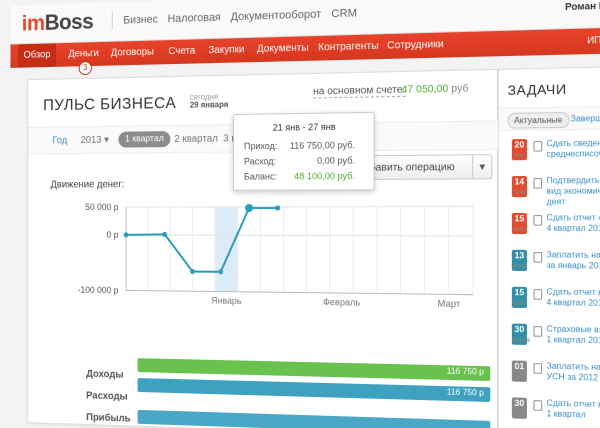 This screenshot has height=428, width=600. Describe the element at coordinates (101, 207) in the screenshot. I see `y-tick-label: 50 000 р` at that location.